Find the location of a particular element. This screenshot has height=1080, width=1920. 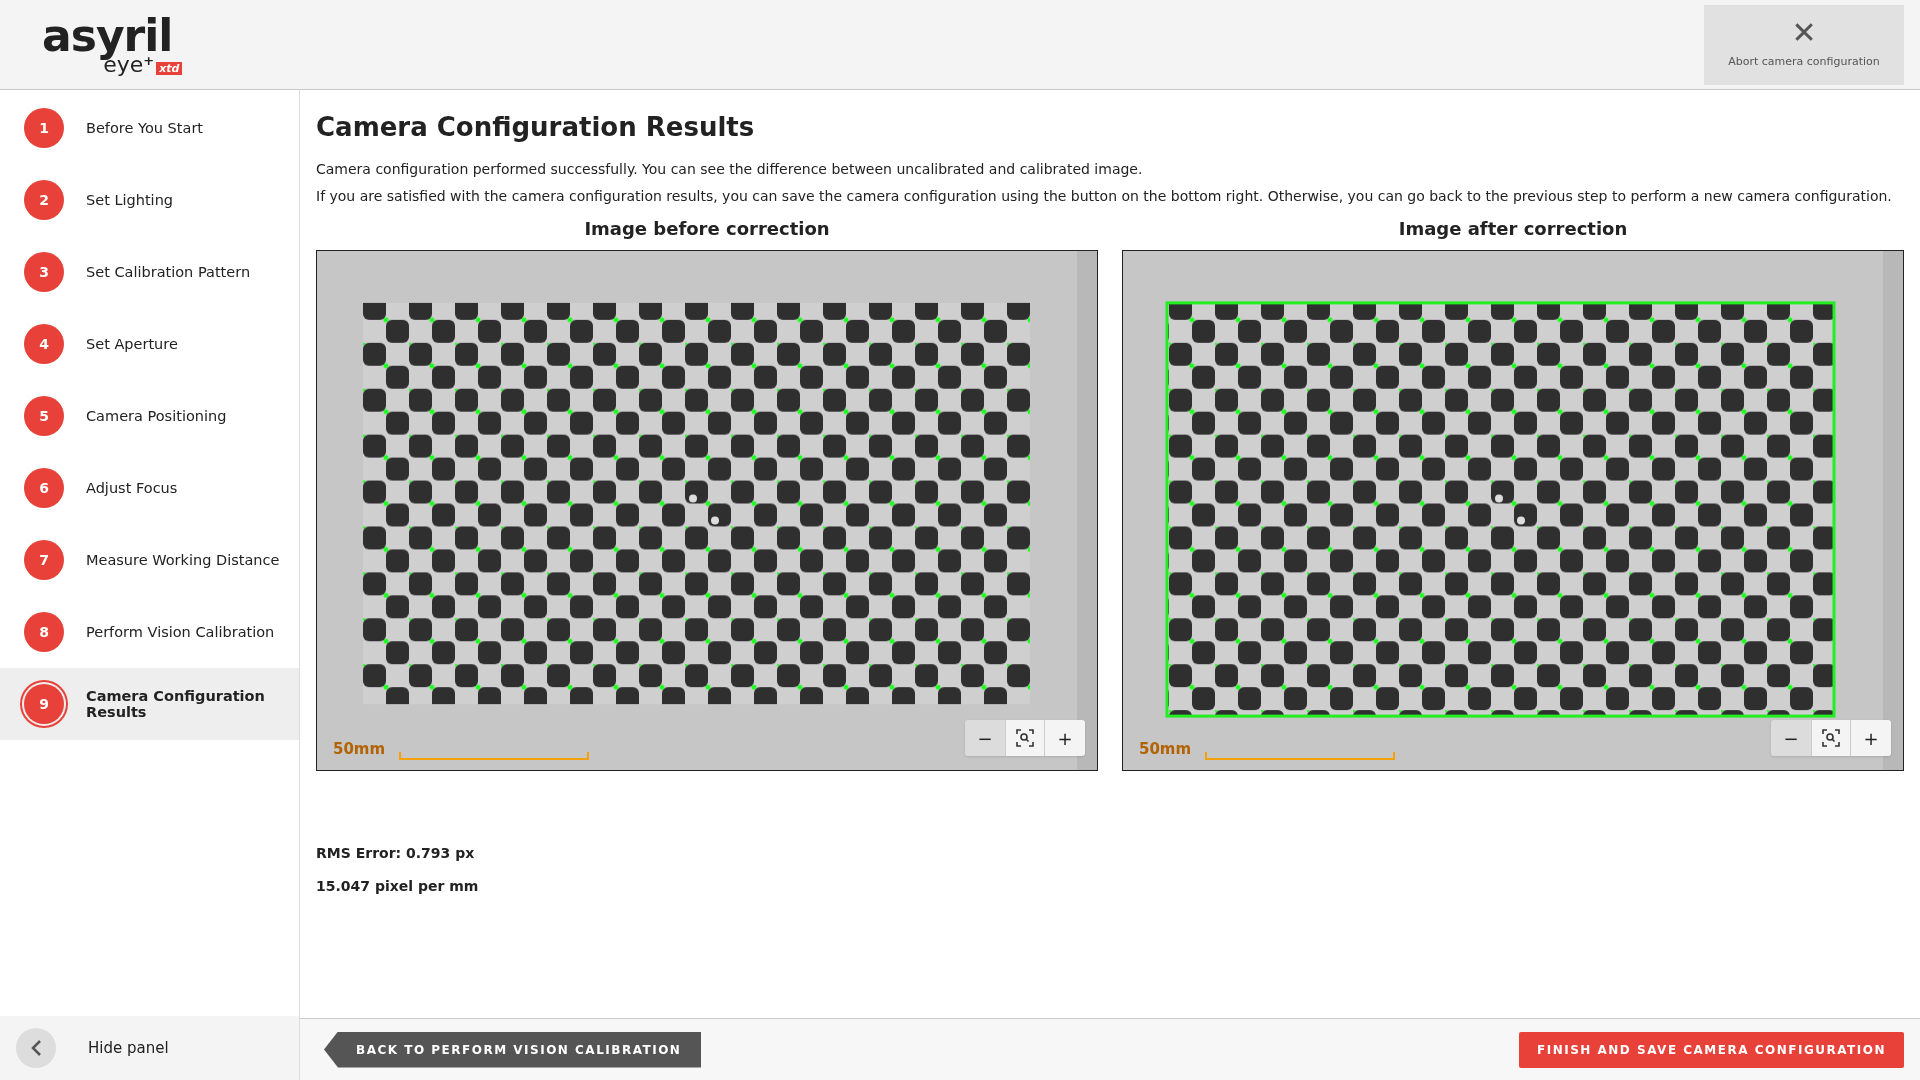

page-title: Camera Configuration Results is located at coordinates (536, 127).